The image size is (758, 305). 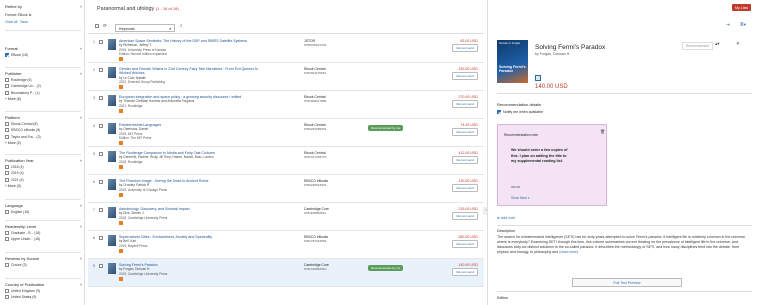 What do you see at coordinates (43, 117) in the screenshot?
I see `filter-section-header: Platform ˄` at bounding box center [43, 117].